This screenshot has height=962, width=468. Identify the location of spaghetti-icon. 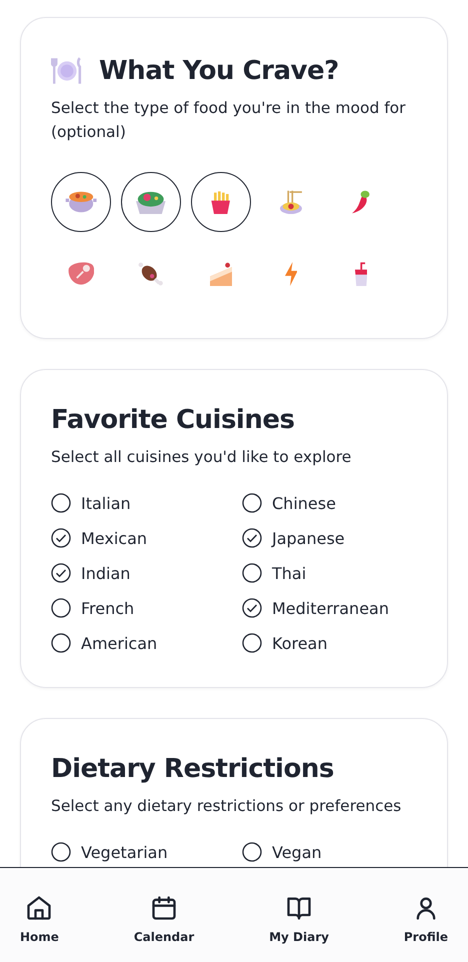
(291, 202).